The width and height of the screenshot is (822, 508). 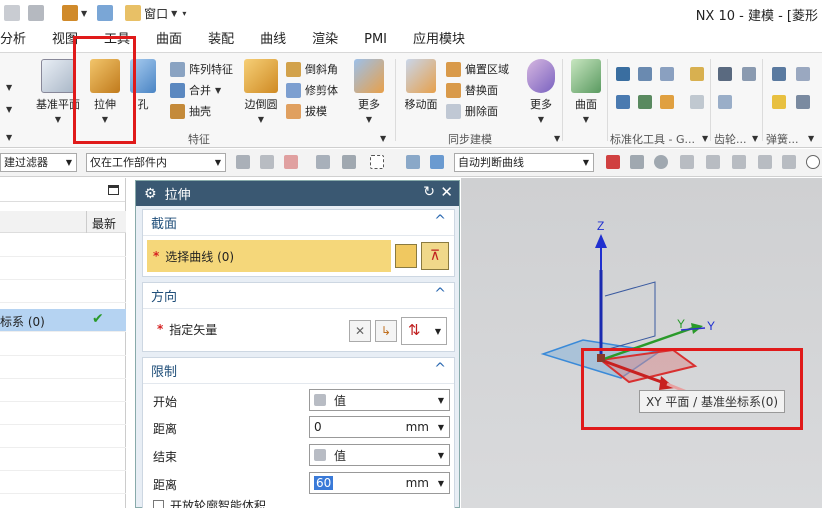 What do you see at coordinates (169, 39) in the screenshot?
I see `tab-surface: 曲面` at bounding box center [169, 39].